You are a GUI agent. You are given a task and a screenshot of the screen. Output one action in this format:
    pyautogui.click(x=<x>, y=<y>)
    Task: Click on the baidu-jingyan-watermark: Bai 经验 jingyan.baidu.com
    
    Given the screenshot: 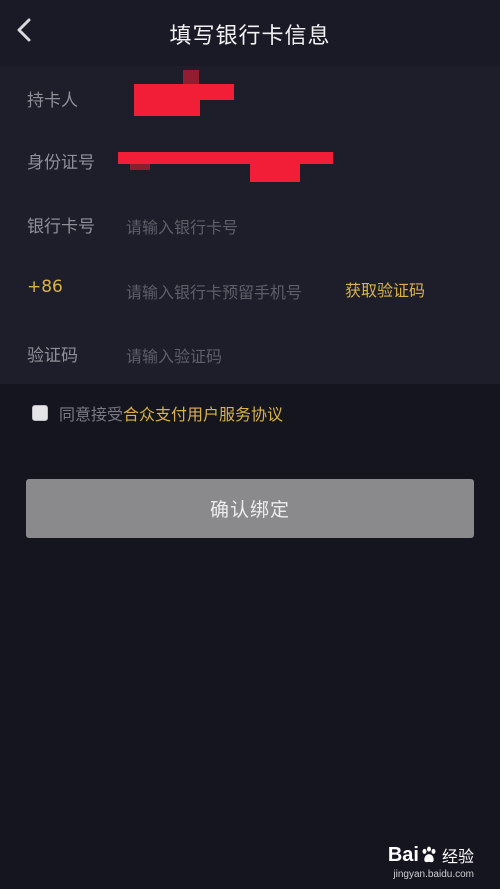 What is the action you would take?
    pyautogui.click(x=414, y=862)
    